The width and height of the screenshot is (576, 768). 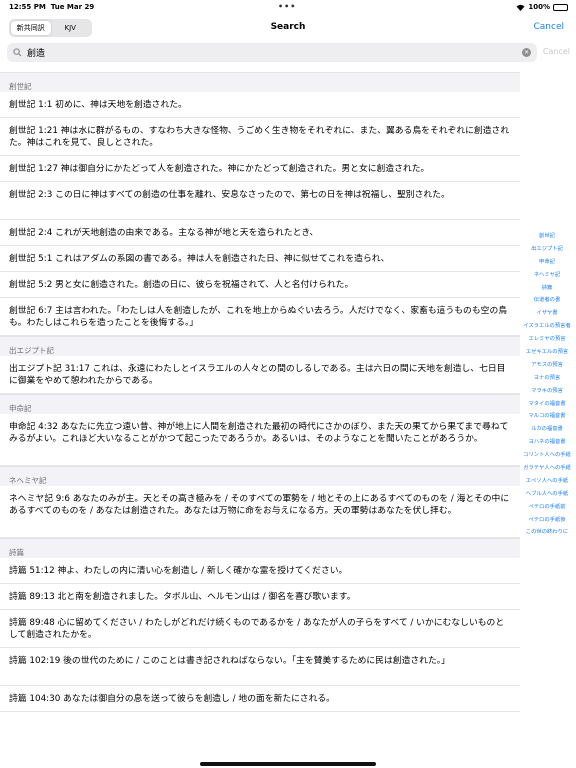 I want to click on status-right: 100%, so click(x=542, y=7).